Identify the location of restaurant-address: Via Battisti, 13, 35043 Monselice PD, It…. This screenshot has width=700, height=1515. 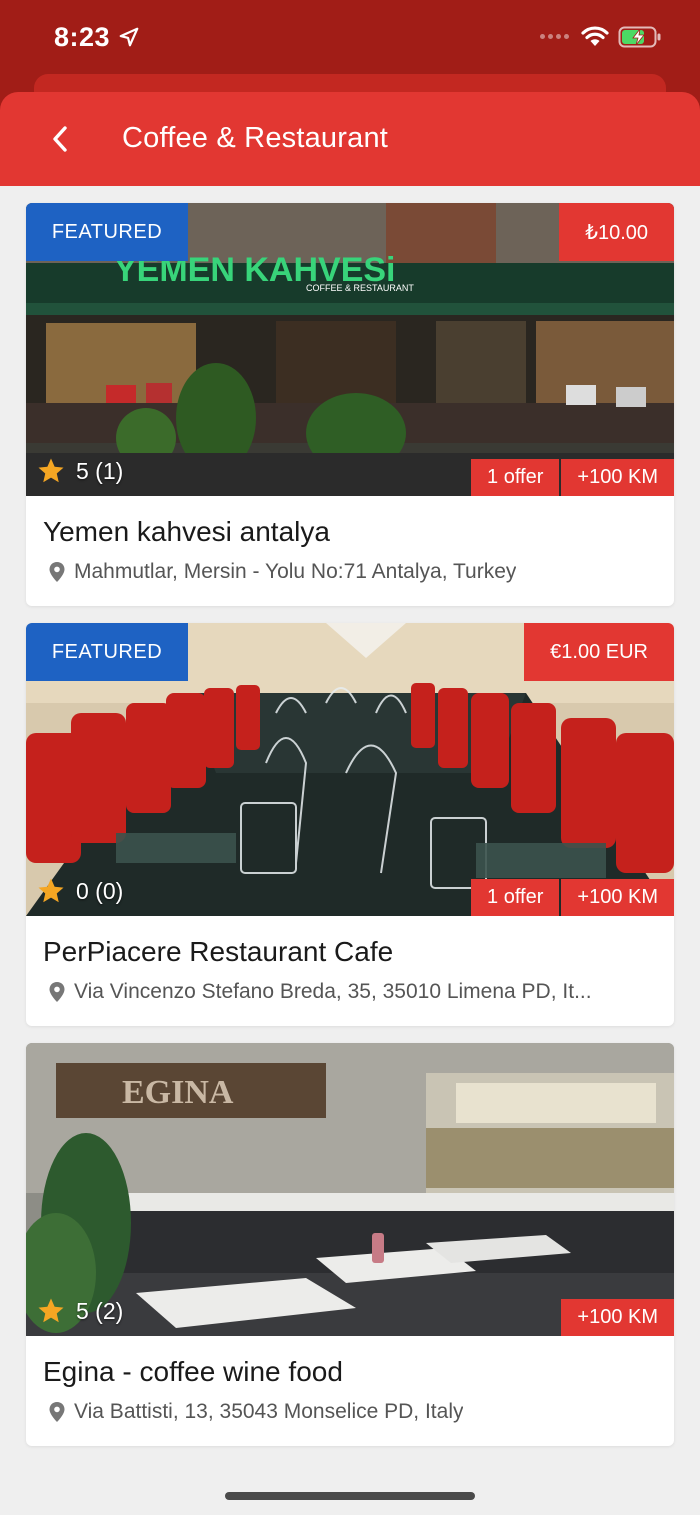
(353, 1412).